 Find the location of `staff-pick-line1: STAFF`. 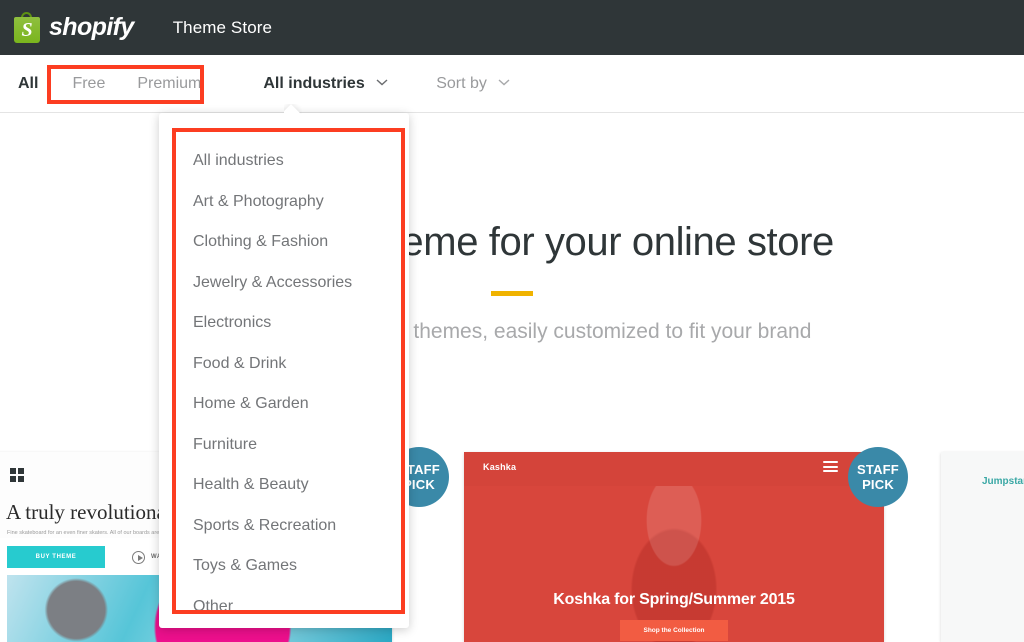

staff-pick-line1: STAFF is located at coordinates (878, 469).